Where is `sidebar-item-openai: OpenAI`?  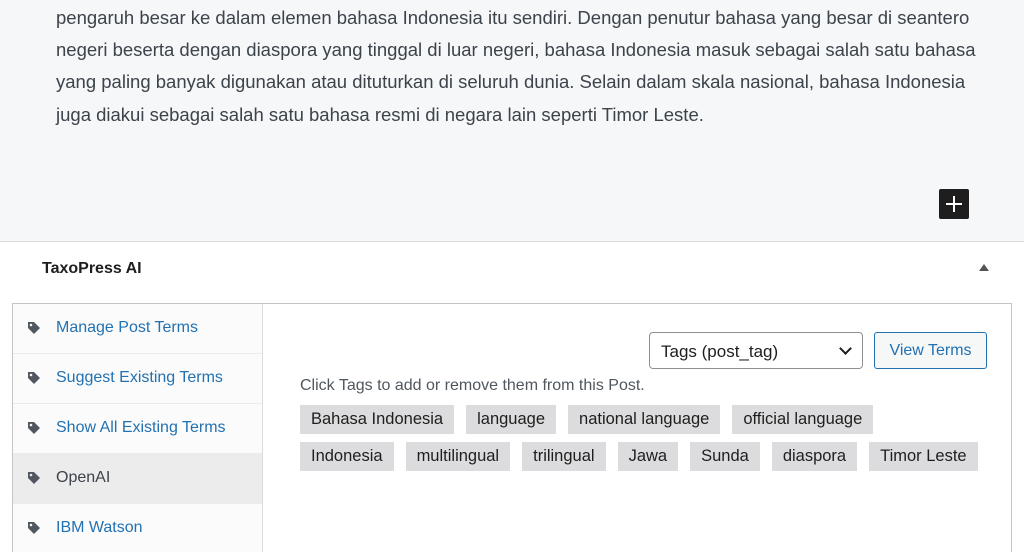
sidebar-item-openai: OpenAI is located at coordinates (137, 479).